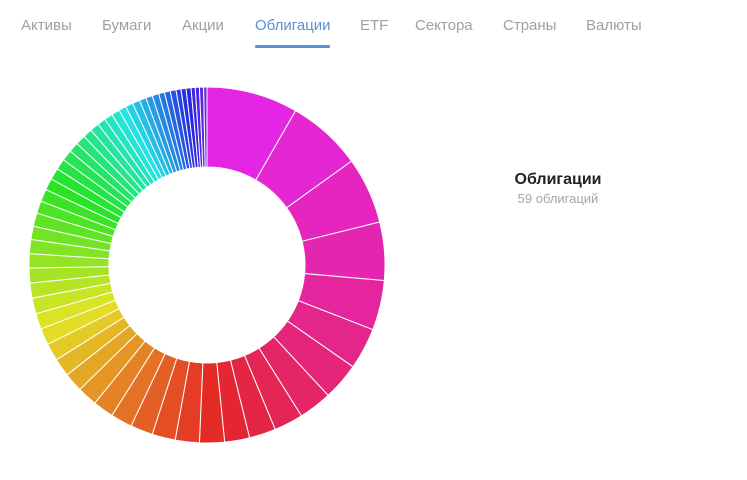 The width and height of the screenshot is (747, 480). Describe the element at coordinates (292, 46) in the screenshot. I see `active-tab-indicator` at that location.